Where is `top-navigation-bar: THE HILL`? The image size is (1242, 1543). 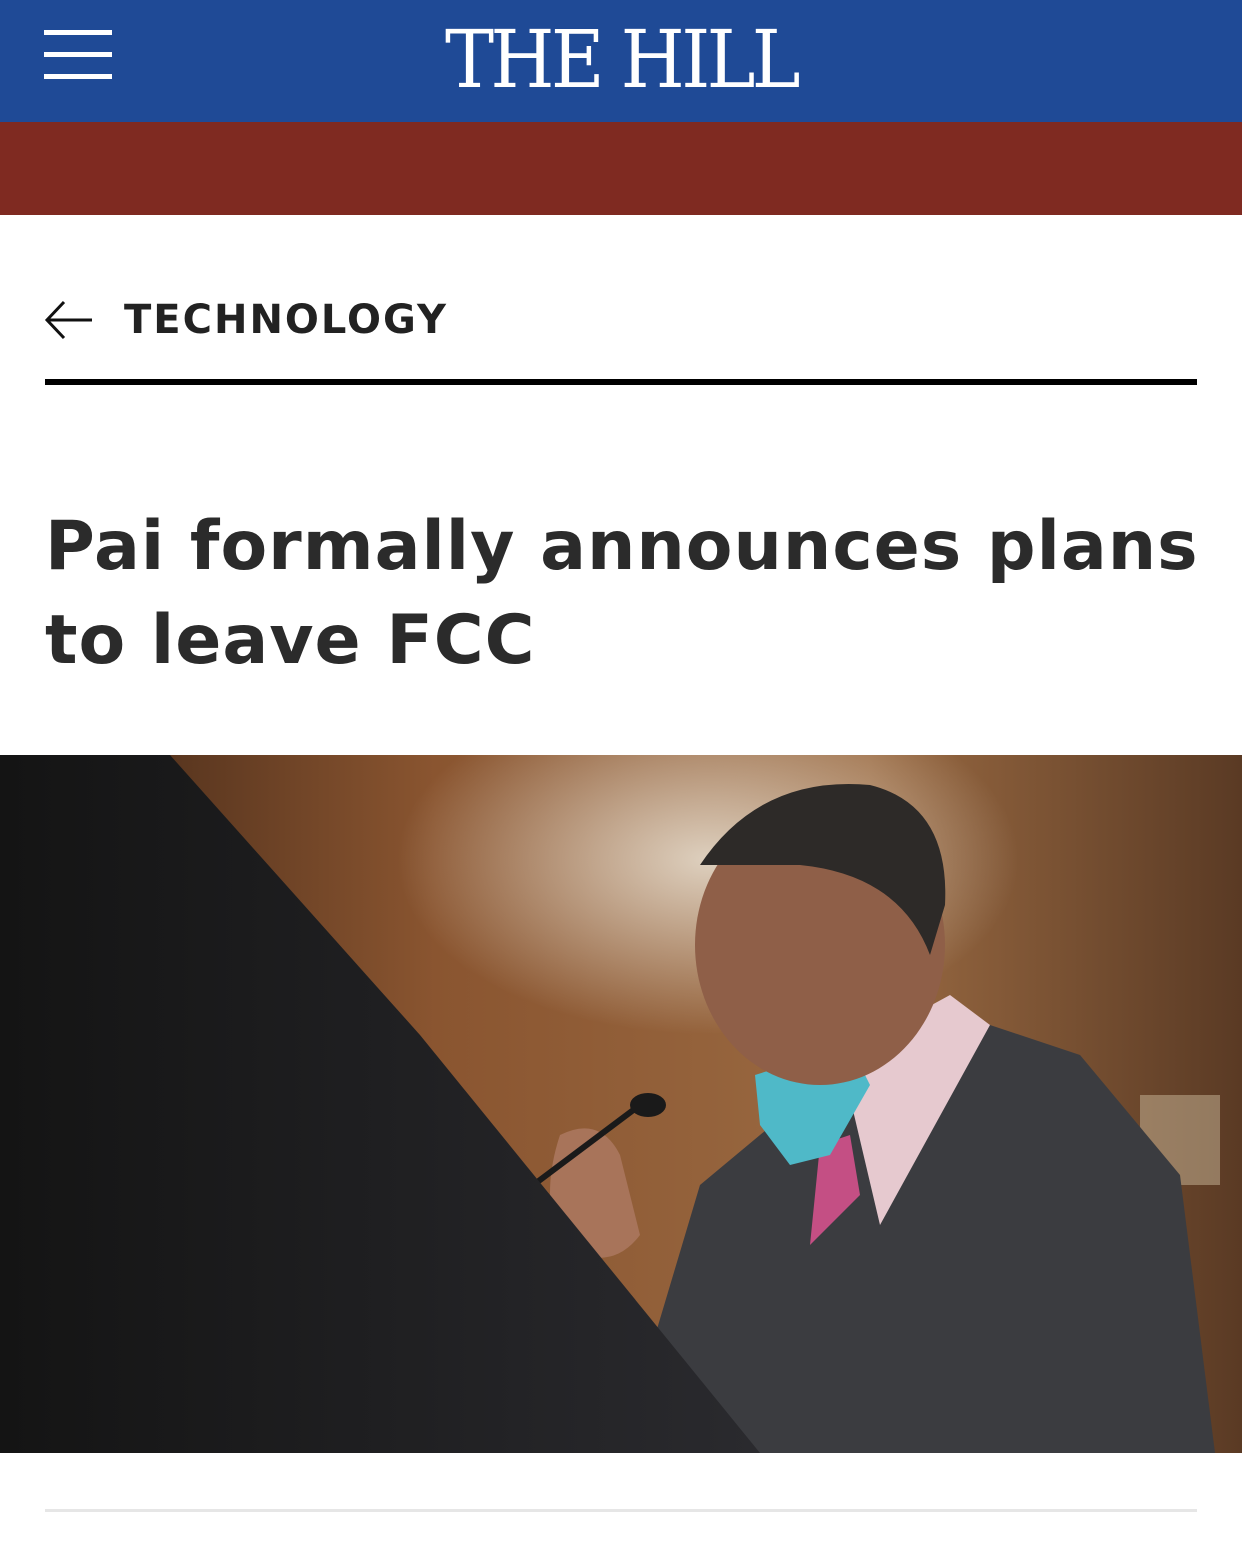
top-navigation-bar: THE HILL is located at coordinates (621, 61).